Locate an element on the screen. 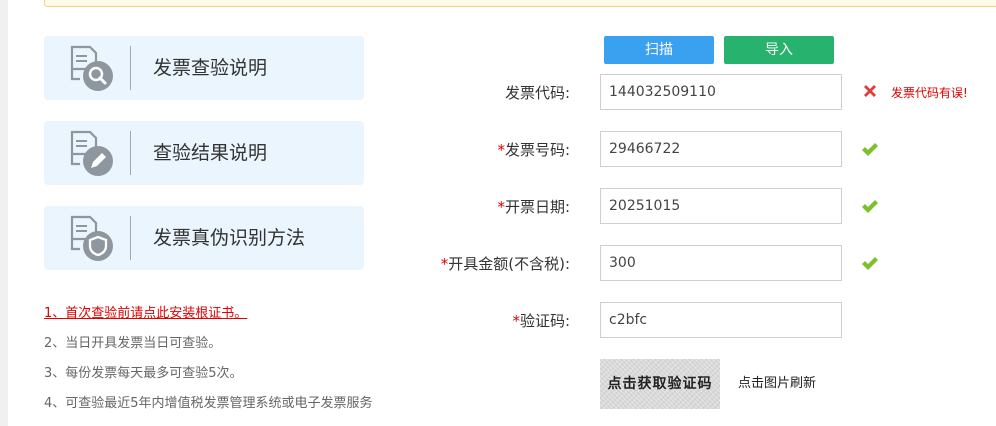  refresh-captcha-hint: 点击图片刷新 is located at coordinates (777, 381).